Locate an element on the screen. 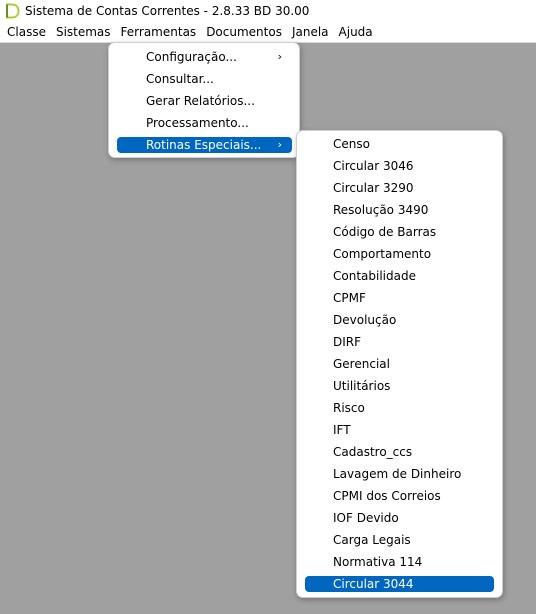 This screenshot has height=614, width=536. menu-ajuda: Ajuda is located at coordinates (356, 32).